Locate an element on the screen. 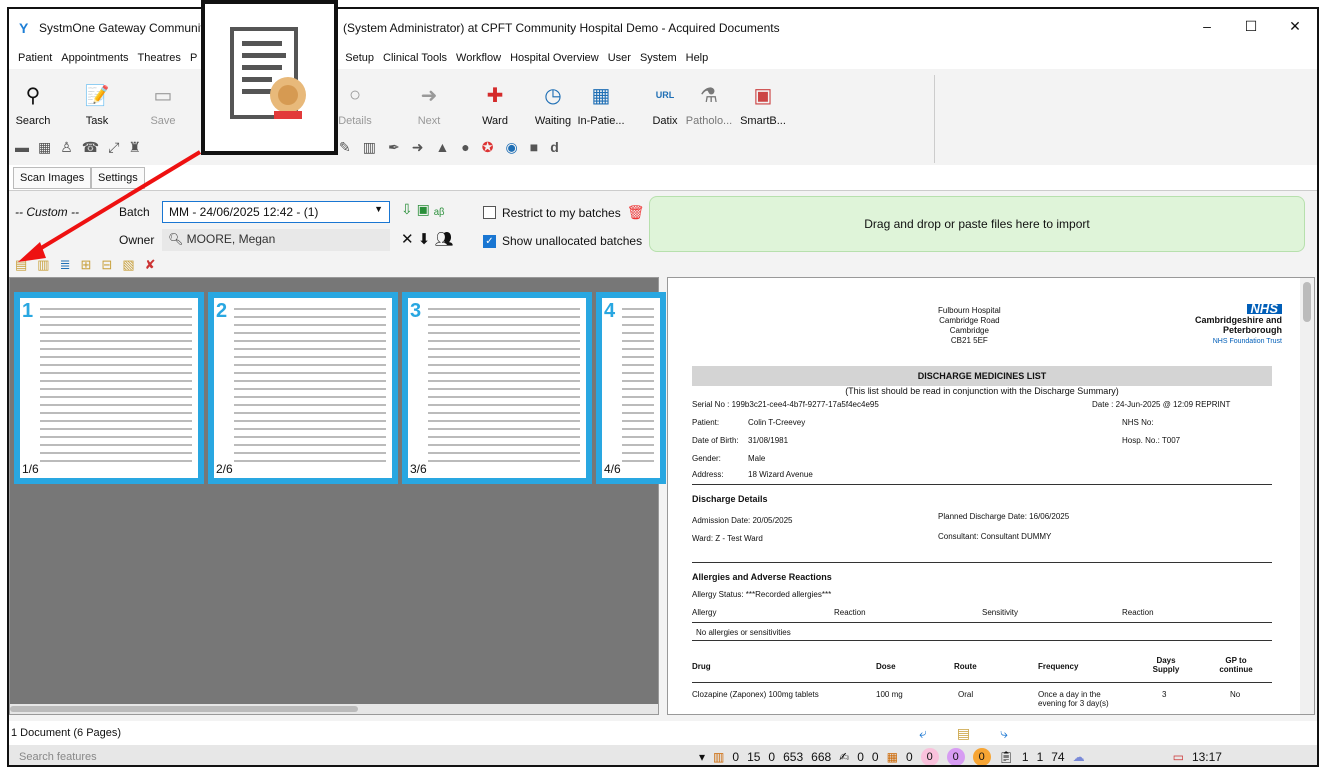  close-button: ✕ is located at coordinates (1295, 26).